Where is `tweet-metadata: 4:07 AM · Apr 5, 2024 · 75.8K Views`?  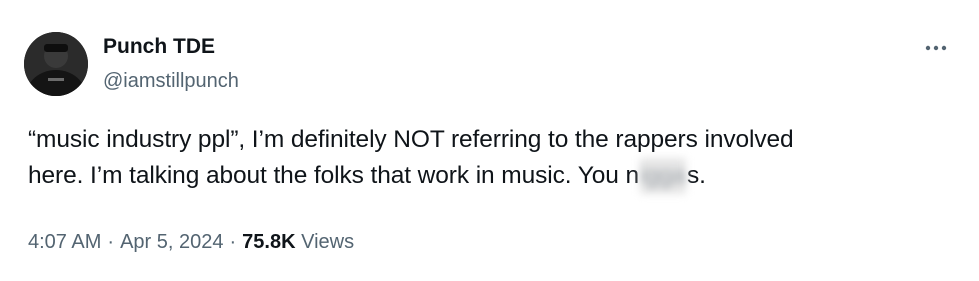 tweet-metadata: 4:07 AM · Apr 5, 2024 · 75.8K Views is located at coordinates (191, 242).